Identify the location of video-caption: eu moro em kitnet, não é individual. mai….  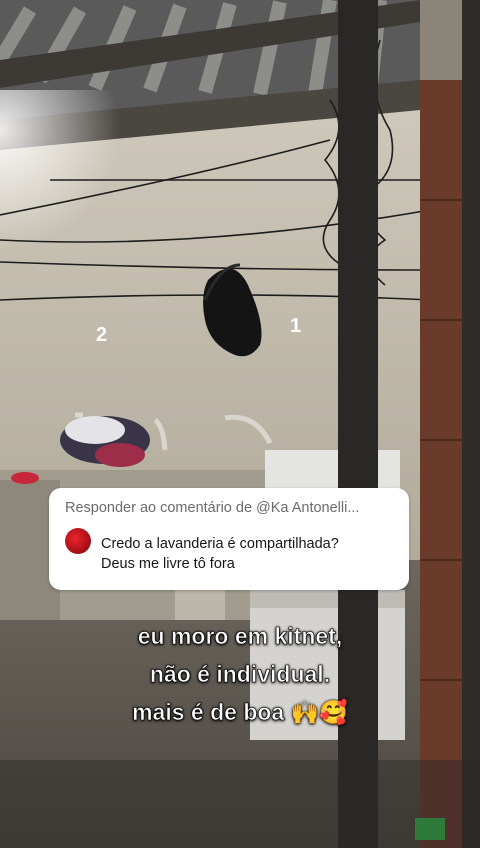
(240, 674).